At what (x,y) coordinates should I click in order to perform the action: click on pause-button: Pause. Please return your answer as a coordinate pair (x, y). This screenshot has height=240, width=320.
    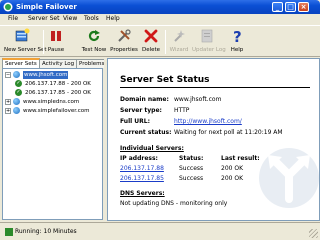
    Looking at the image, I should click on (56, 42).